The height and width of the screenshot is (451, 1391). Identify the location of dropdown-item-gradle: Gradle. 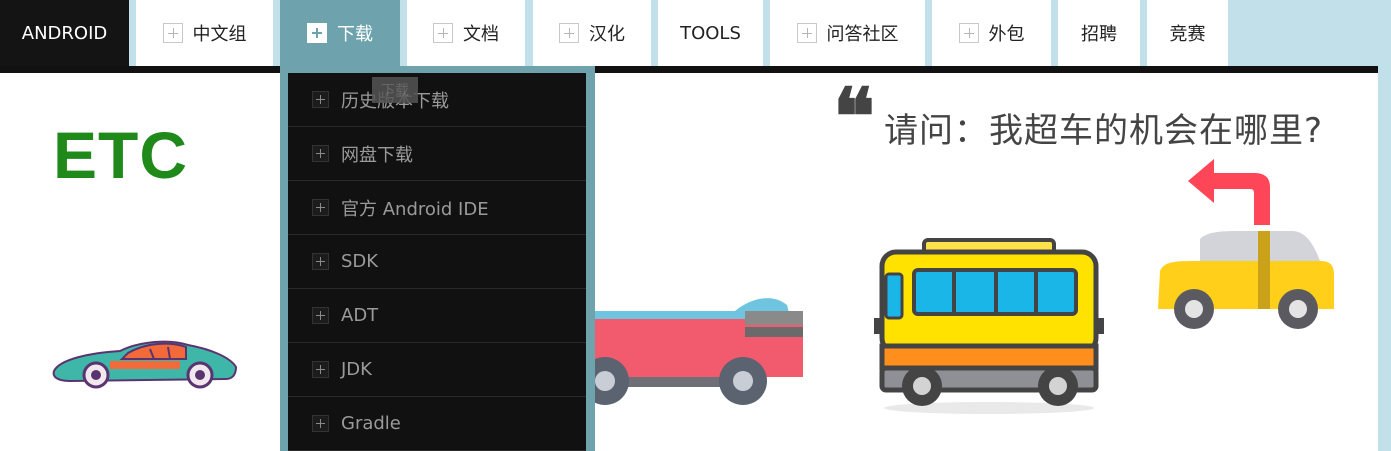
(437, 424).